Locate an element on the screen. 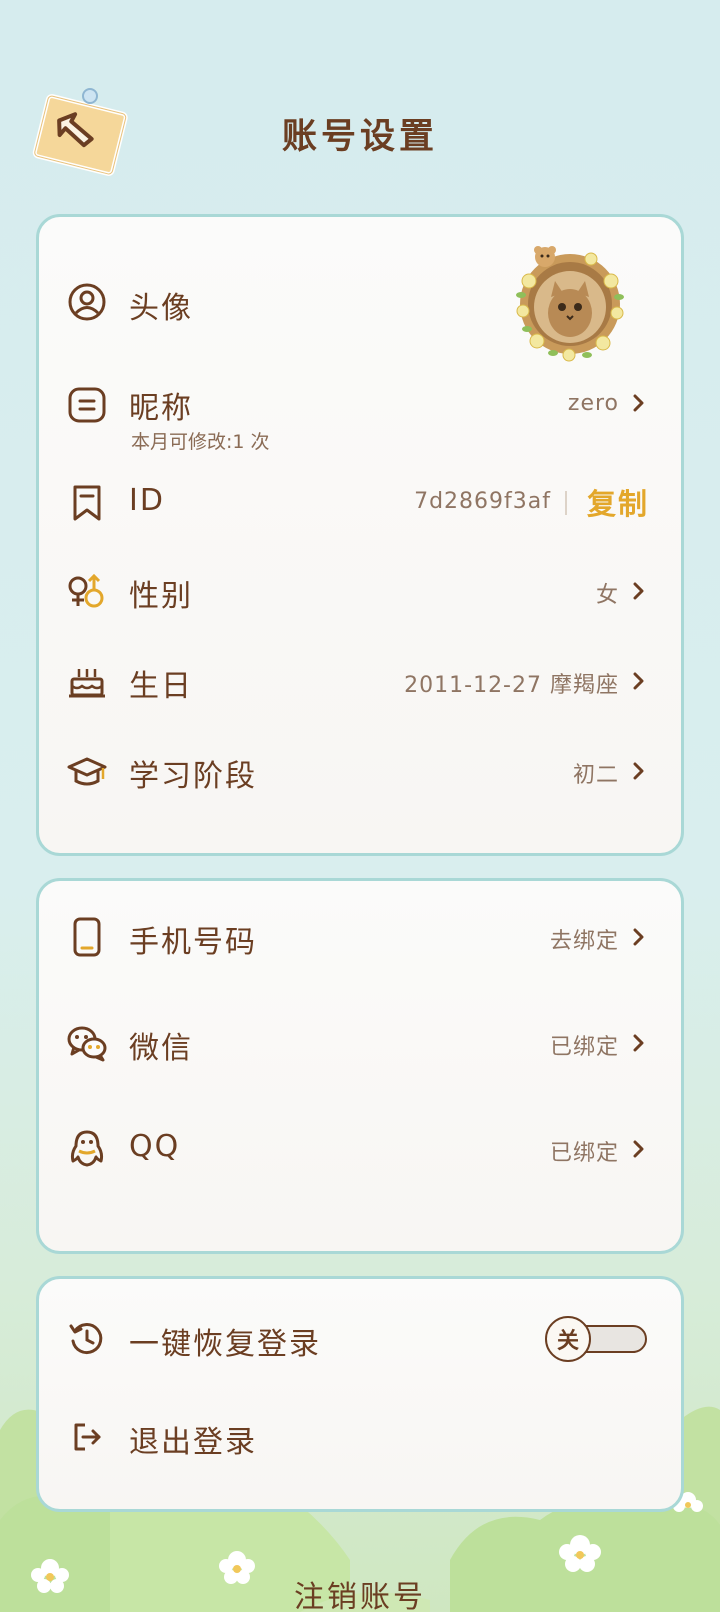  avatar-label: 头像 is located at coordinates (161, 308).